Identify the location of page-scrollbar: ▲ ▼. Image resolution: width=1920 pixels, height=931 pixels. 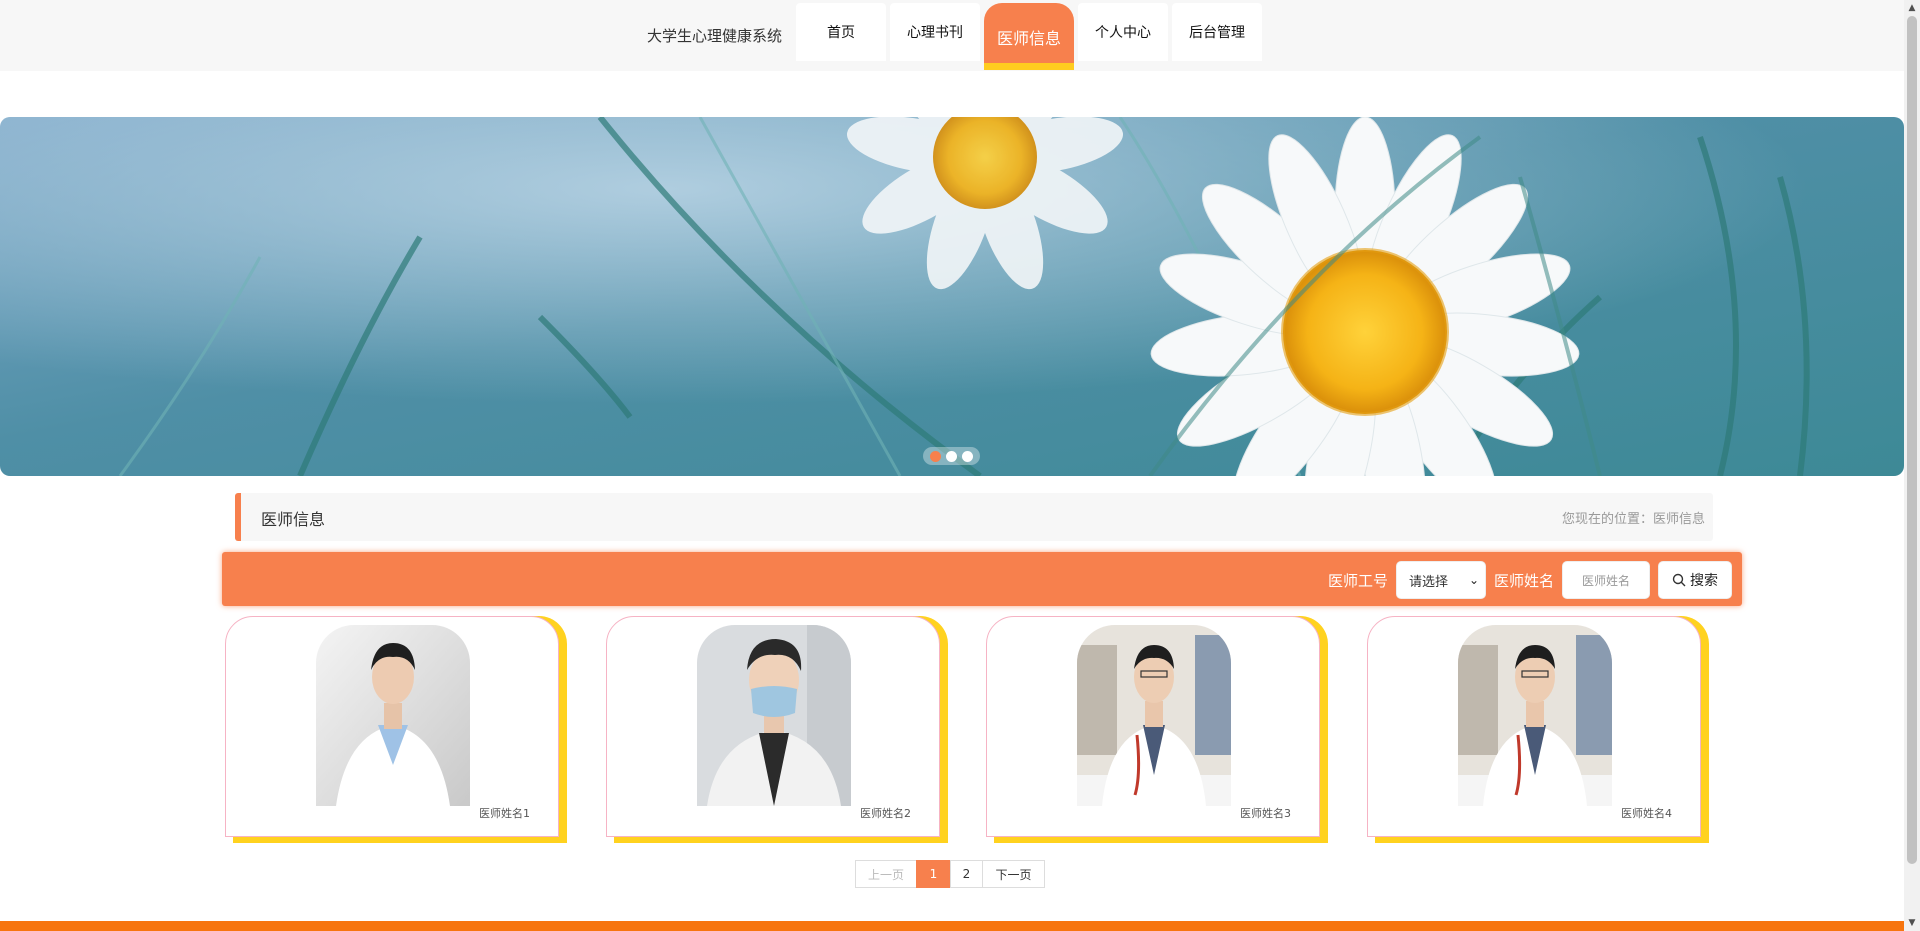
(1912, 465).